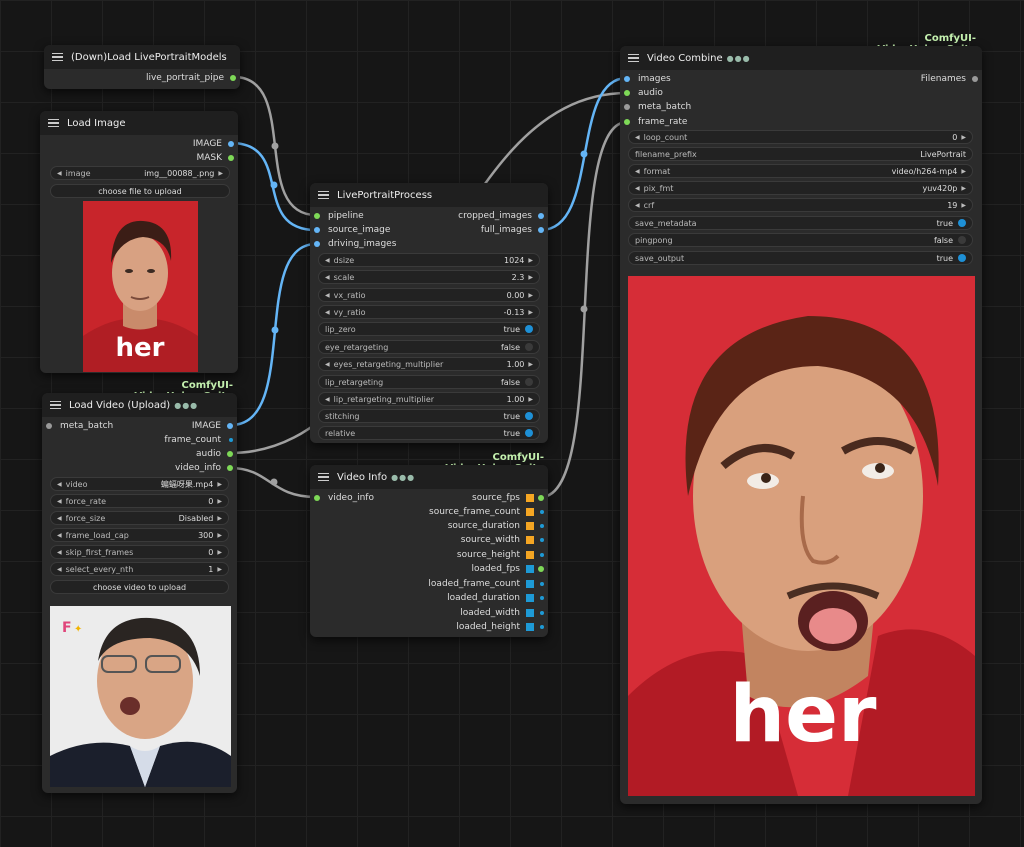  What do you see at coordinates (339, 216) in the screenshot?
I see `input-pipeline: pipeline` at bounding box center [339, 216].